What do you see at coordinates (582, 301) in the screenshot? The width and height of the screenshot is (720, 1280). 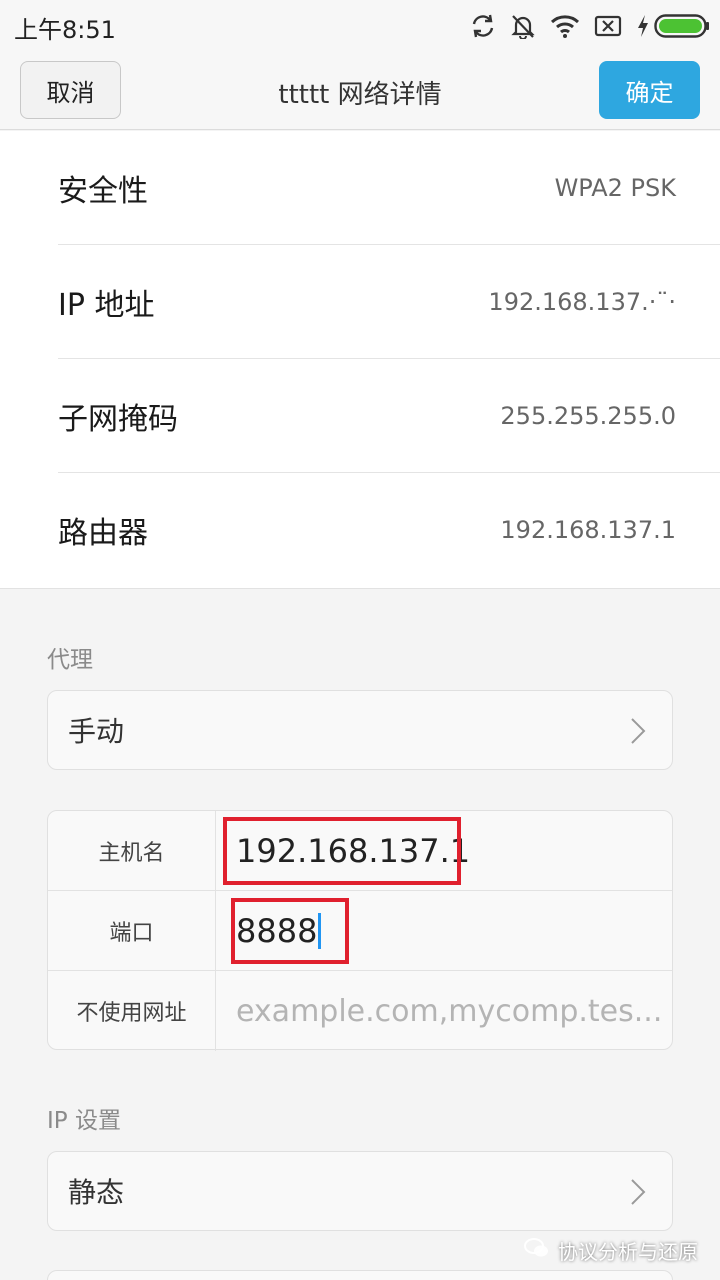 I see `ip-value: 192.168.137.·¨·` at bounding box center [582, 301].